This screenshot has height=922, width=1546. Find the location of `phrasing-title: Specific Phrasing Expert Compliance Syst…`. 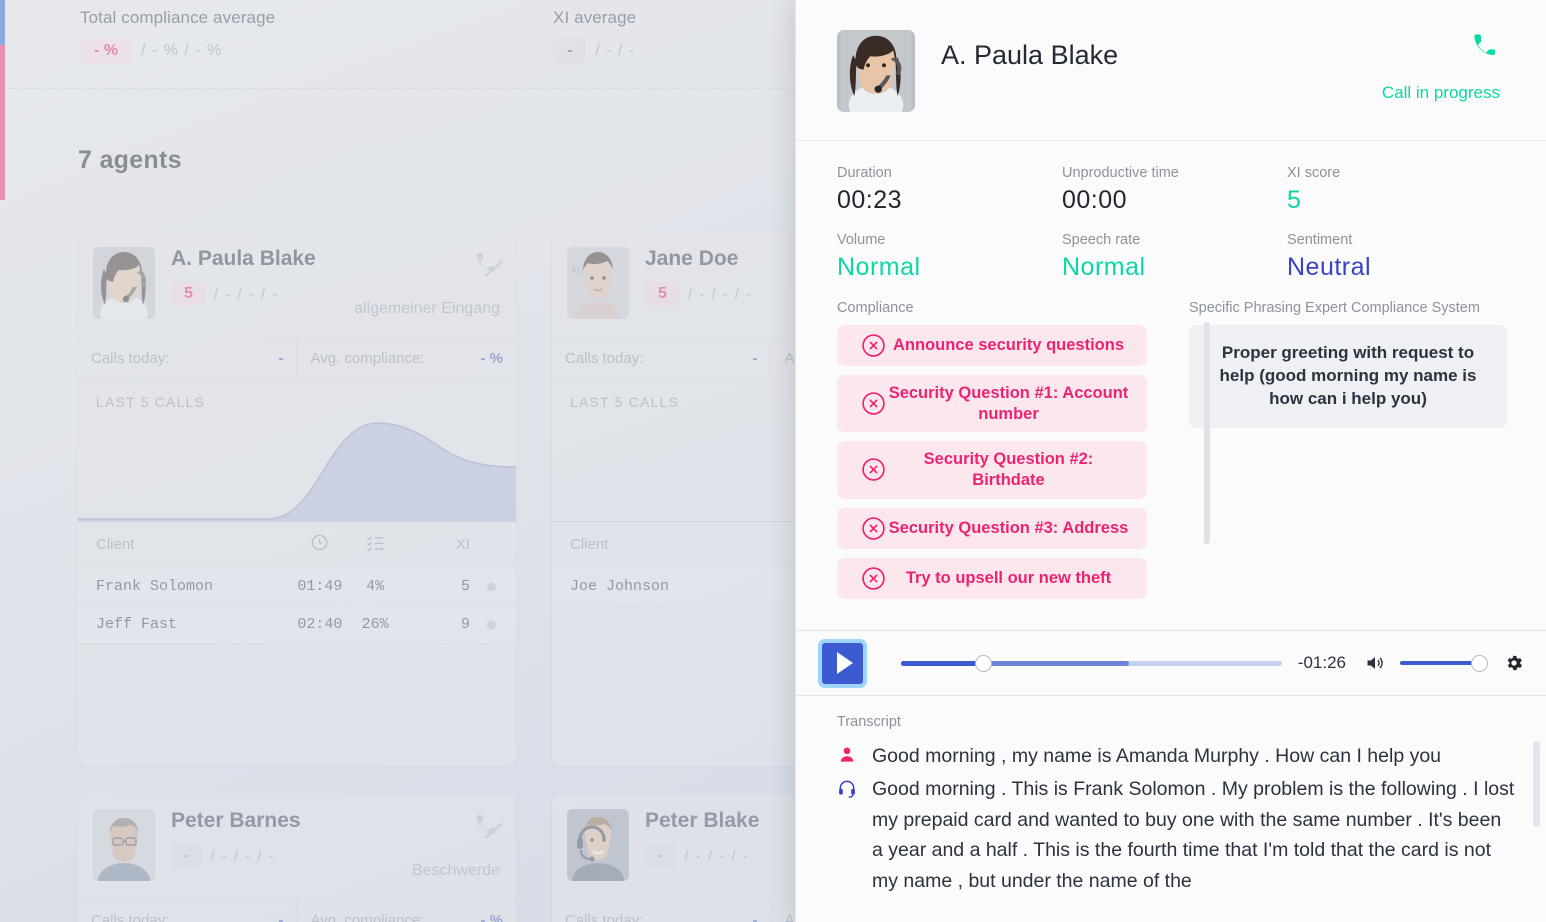

phrasing-title: Specific Phrasing Expert Compliance Syst… is located at coordinates (1334, 308).